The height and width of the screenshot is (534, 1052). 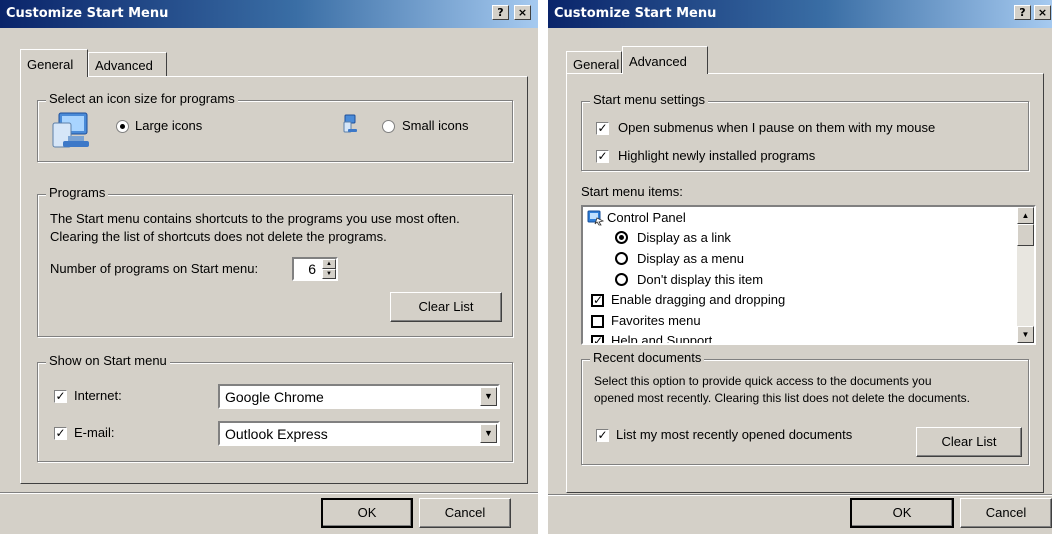 What do you see at coordinates (77, 192) in the screenshot?
I see `programs-legend: Programs` at bounding box center [77, 192].